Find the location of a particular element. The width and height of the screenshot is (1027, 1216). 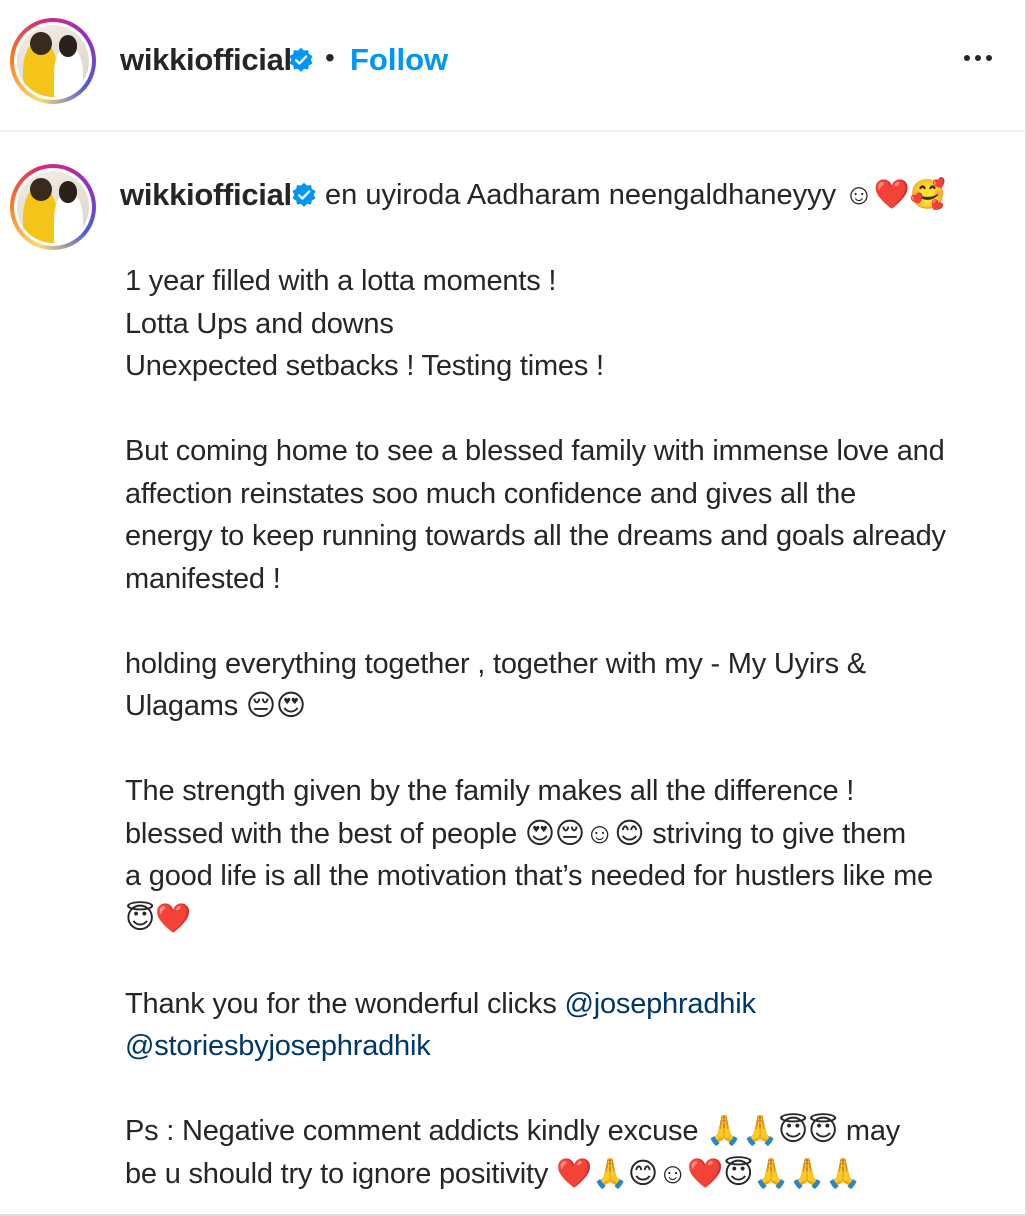

caption-first-line: en uyiroda Aadharam neengaldhaneyyy ☺❤️🥰 is located at coordinates (635, 195).